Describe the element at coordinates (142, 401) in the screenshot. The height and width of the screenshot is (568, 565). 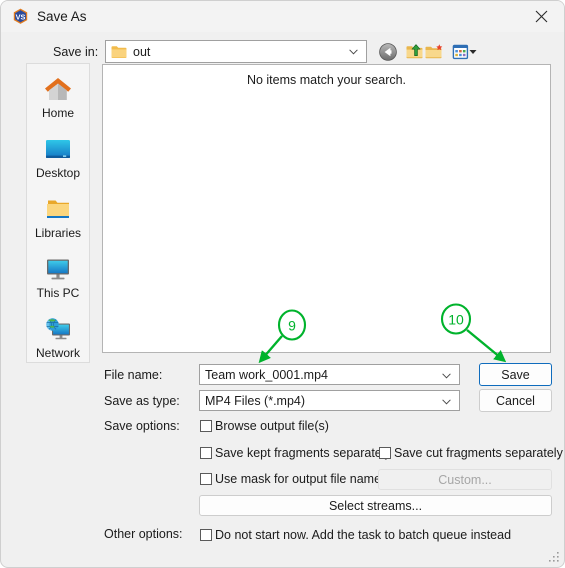
I see `save-as-type-label: Save as type:` at that location.